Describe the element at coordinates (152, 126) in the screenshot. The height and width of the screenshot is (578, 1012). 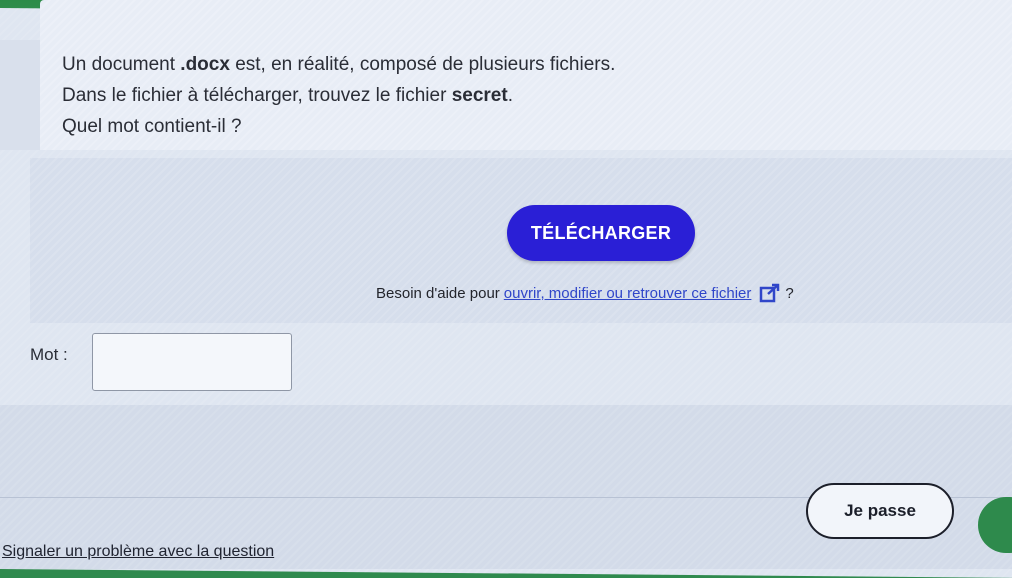
I see `instruction-question: Quel mot contient-il ?` at that location.